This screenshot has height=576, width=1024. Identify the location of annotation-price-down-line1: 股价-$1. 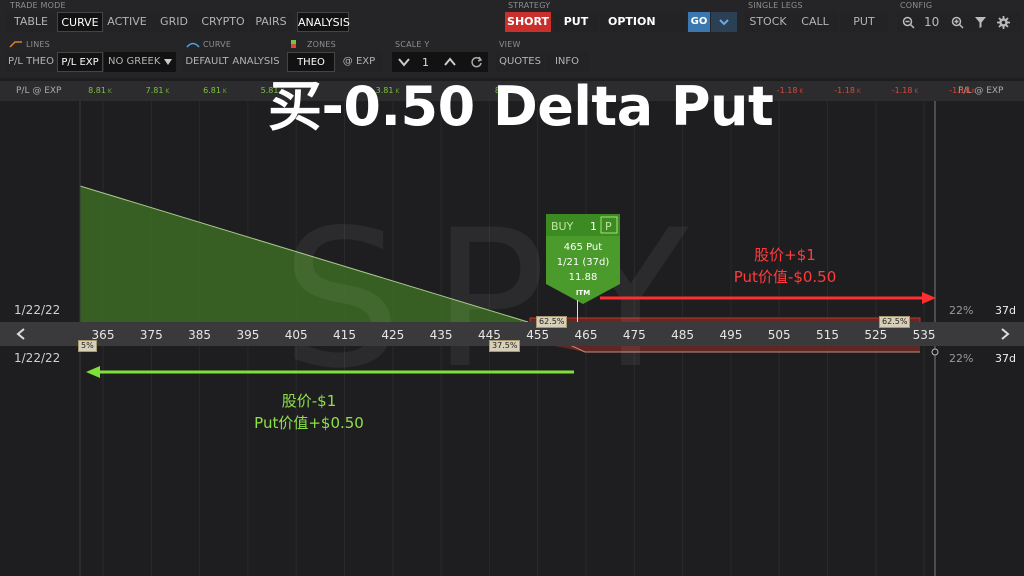
(309, 401).